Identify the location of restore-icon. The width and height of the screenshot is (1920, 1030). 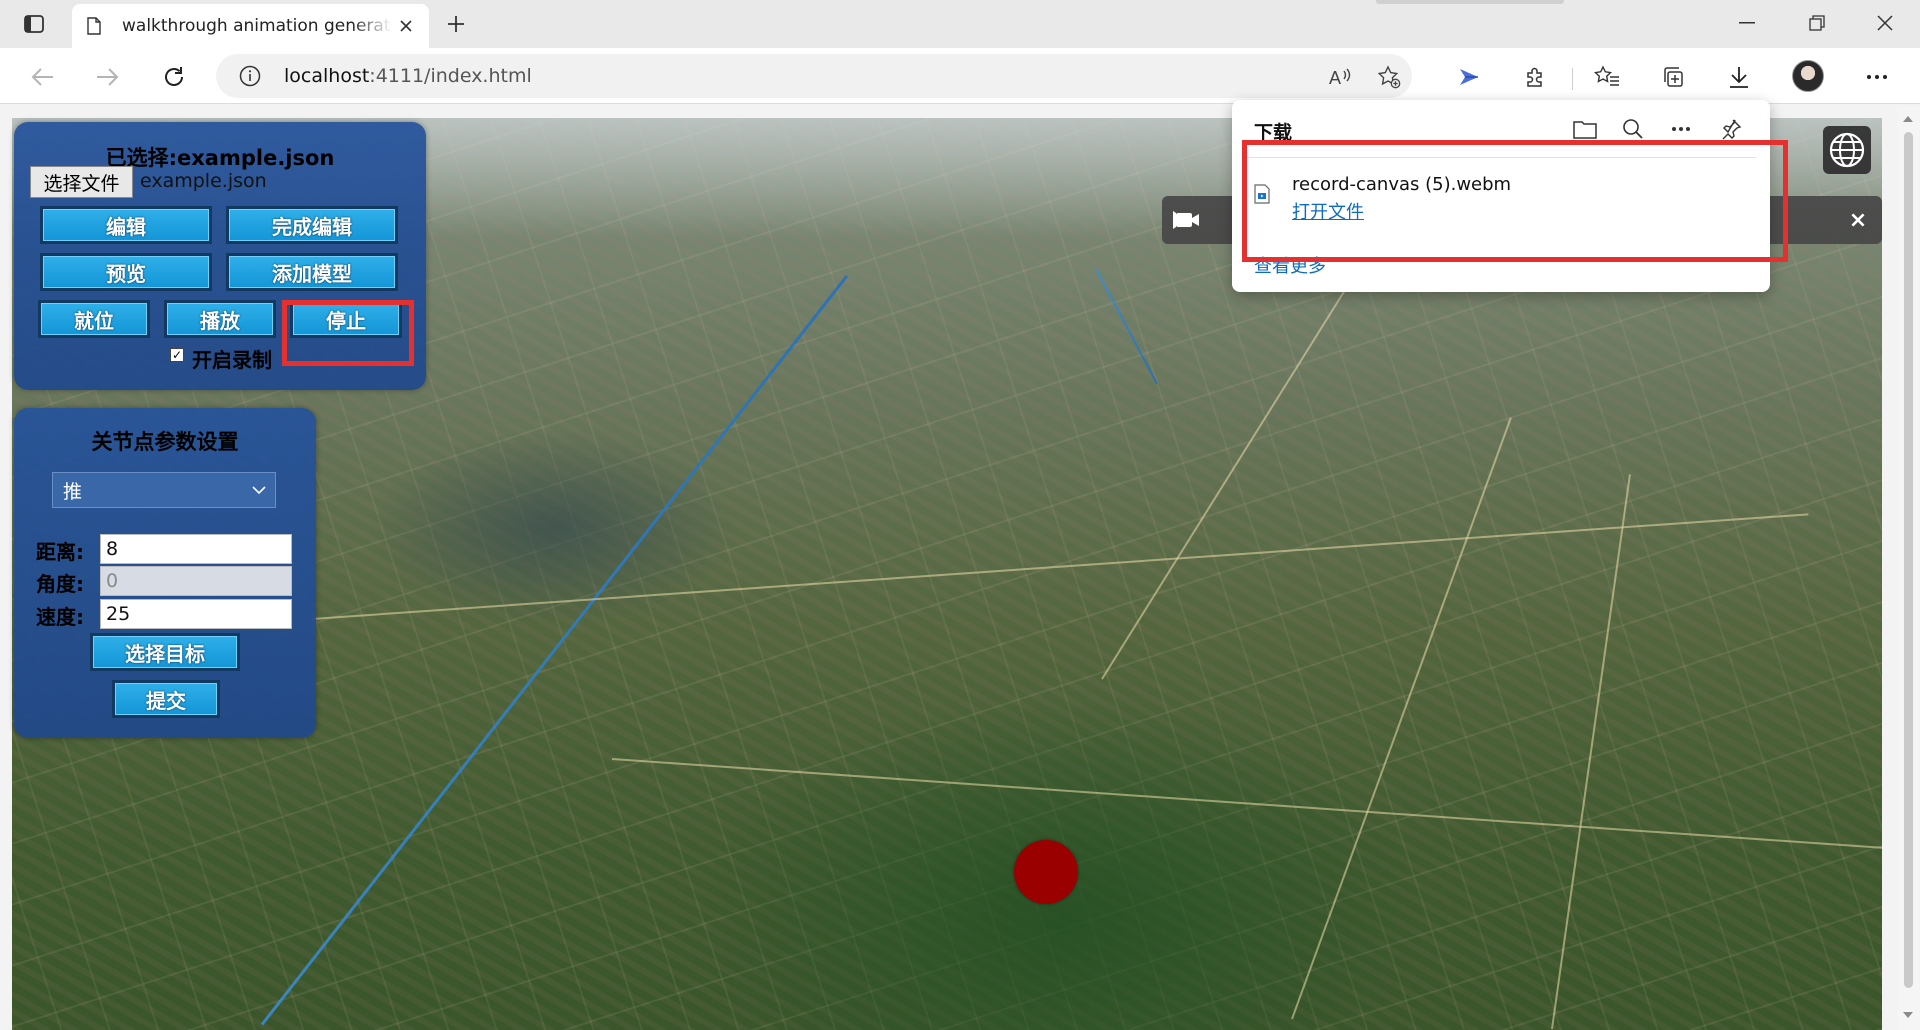
(1817, 23).